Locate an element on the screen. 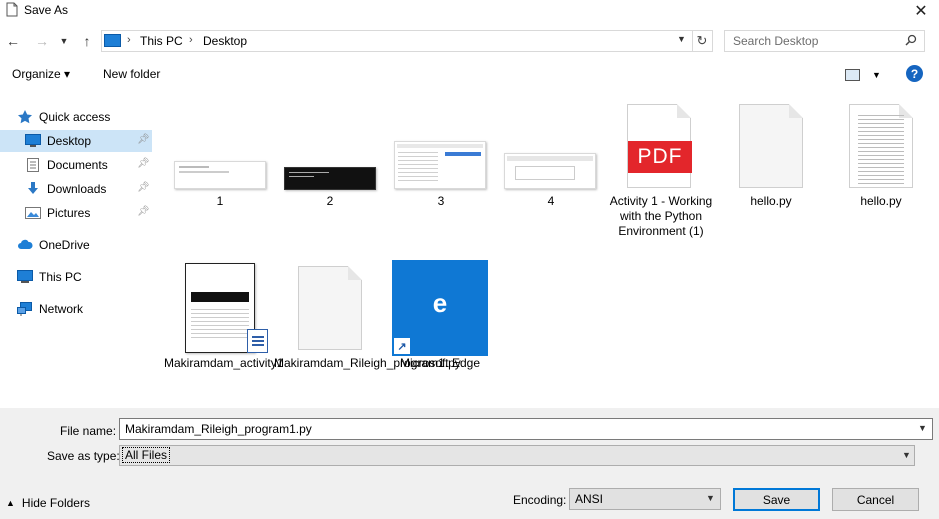 The height and width of the screenshot is (519, 939). help-icon: ? is located at coordinates (914, 73).